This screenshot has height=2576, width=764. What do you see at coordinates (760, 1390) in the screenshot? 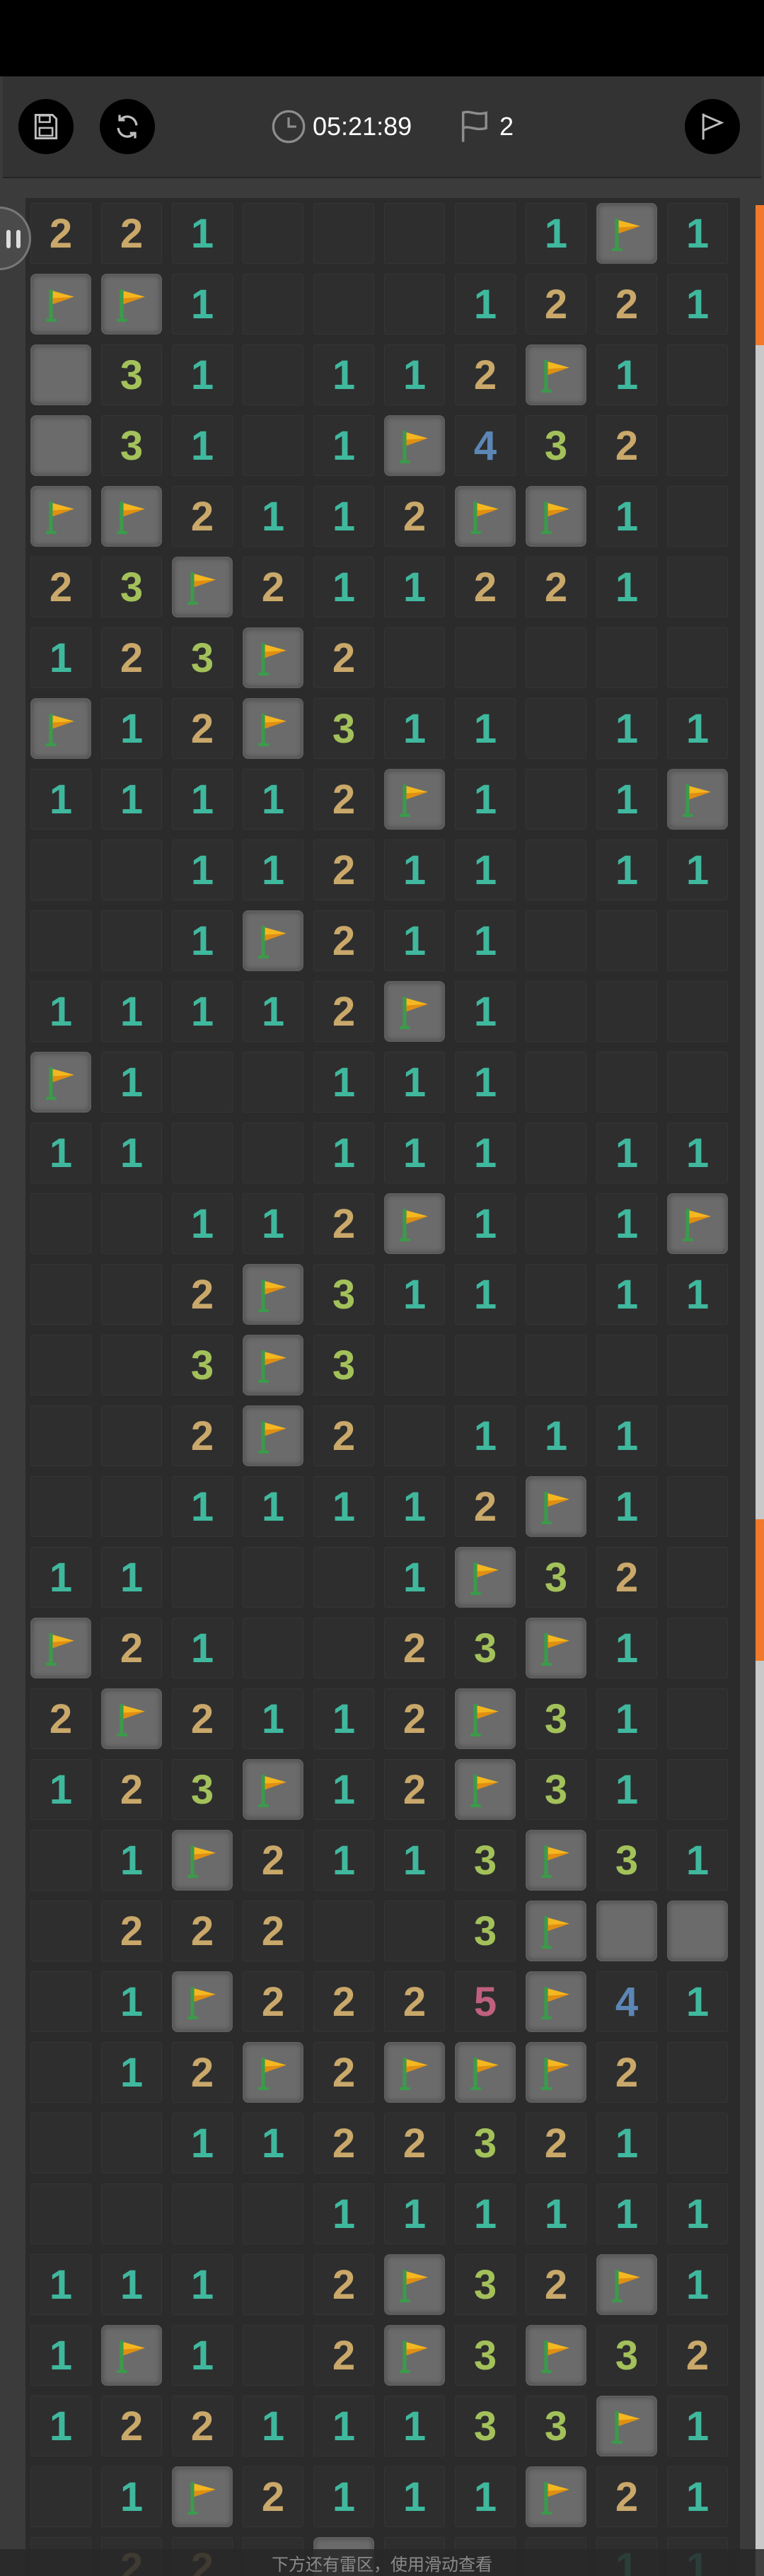
I see `minimap-scrollbar` at bounding box center [760, 1390].